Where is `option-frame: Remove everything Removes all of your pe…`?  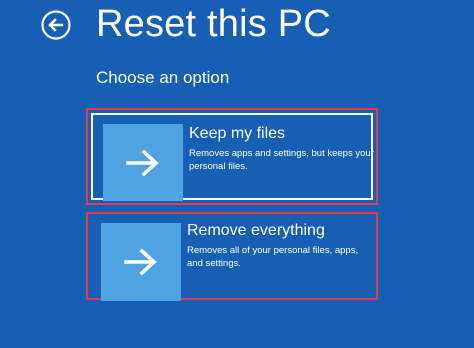 option-frame: Remove everything Removes all of your pe… is located at coordinates (232, 259).